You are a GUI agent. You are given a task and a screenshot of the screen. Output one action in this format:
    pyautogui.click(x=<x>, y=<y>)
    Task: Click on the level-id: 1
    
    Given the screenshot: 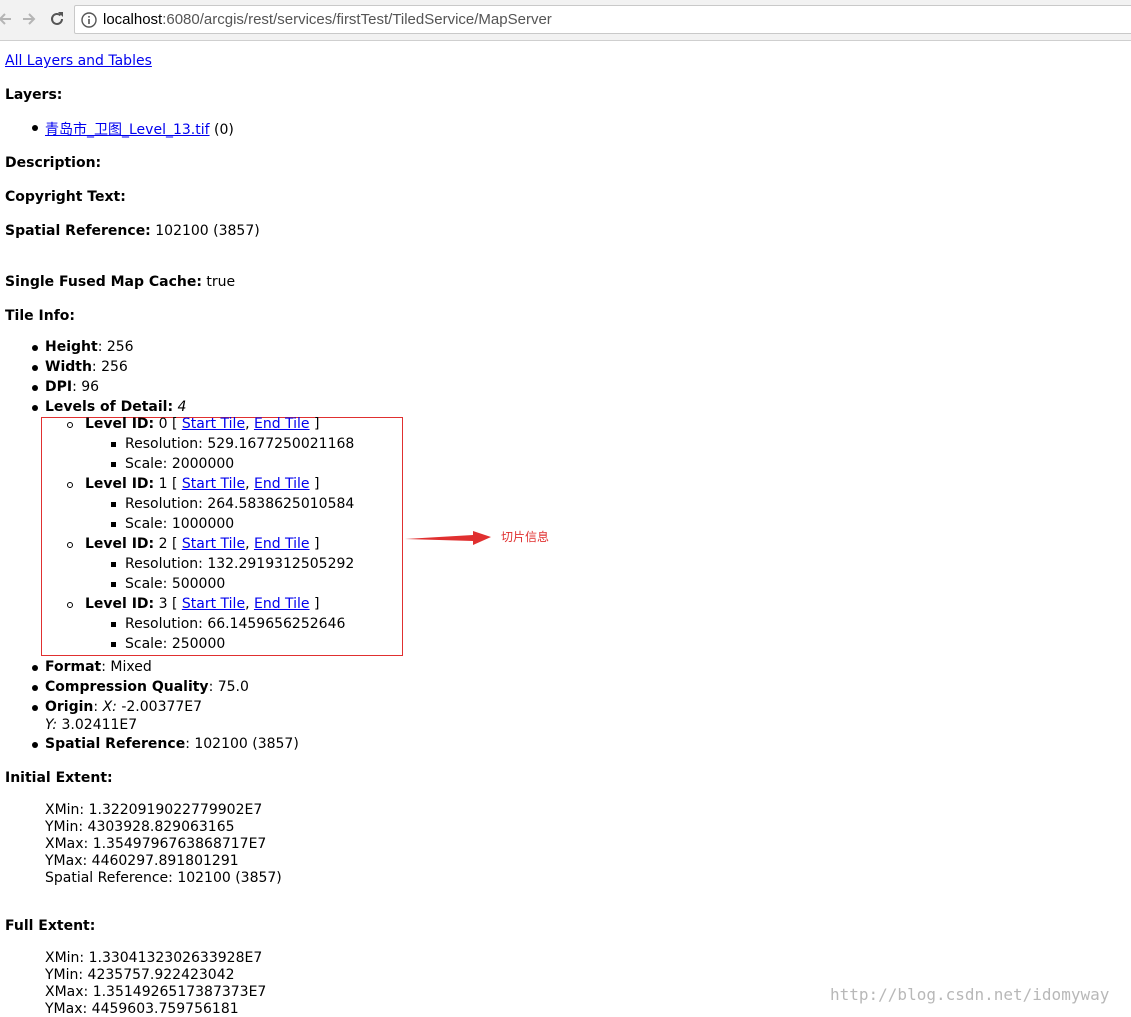 What is the action you would take?
    pyautogui.click(x=163, y=484)
    